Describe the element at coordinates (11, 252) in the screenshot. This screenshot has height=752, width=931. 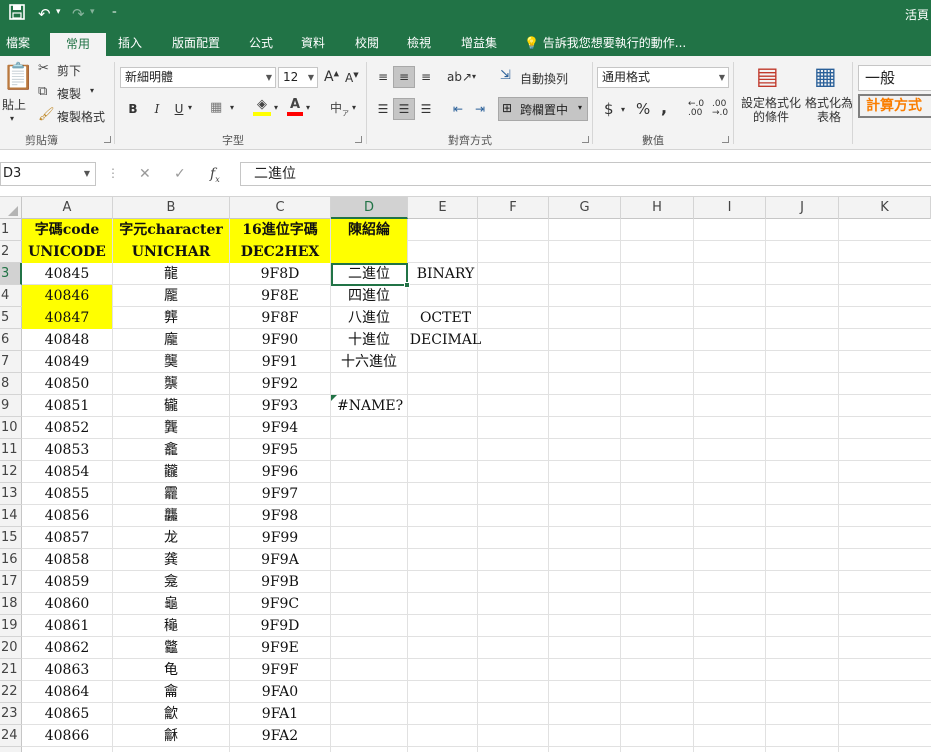
I see `row-header-2: 2` at that location.